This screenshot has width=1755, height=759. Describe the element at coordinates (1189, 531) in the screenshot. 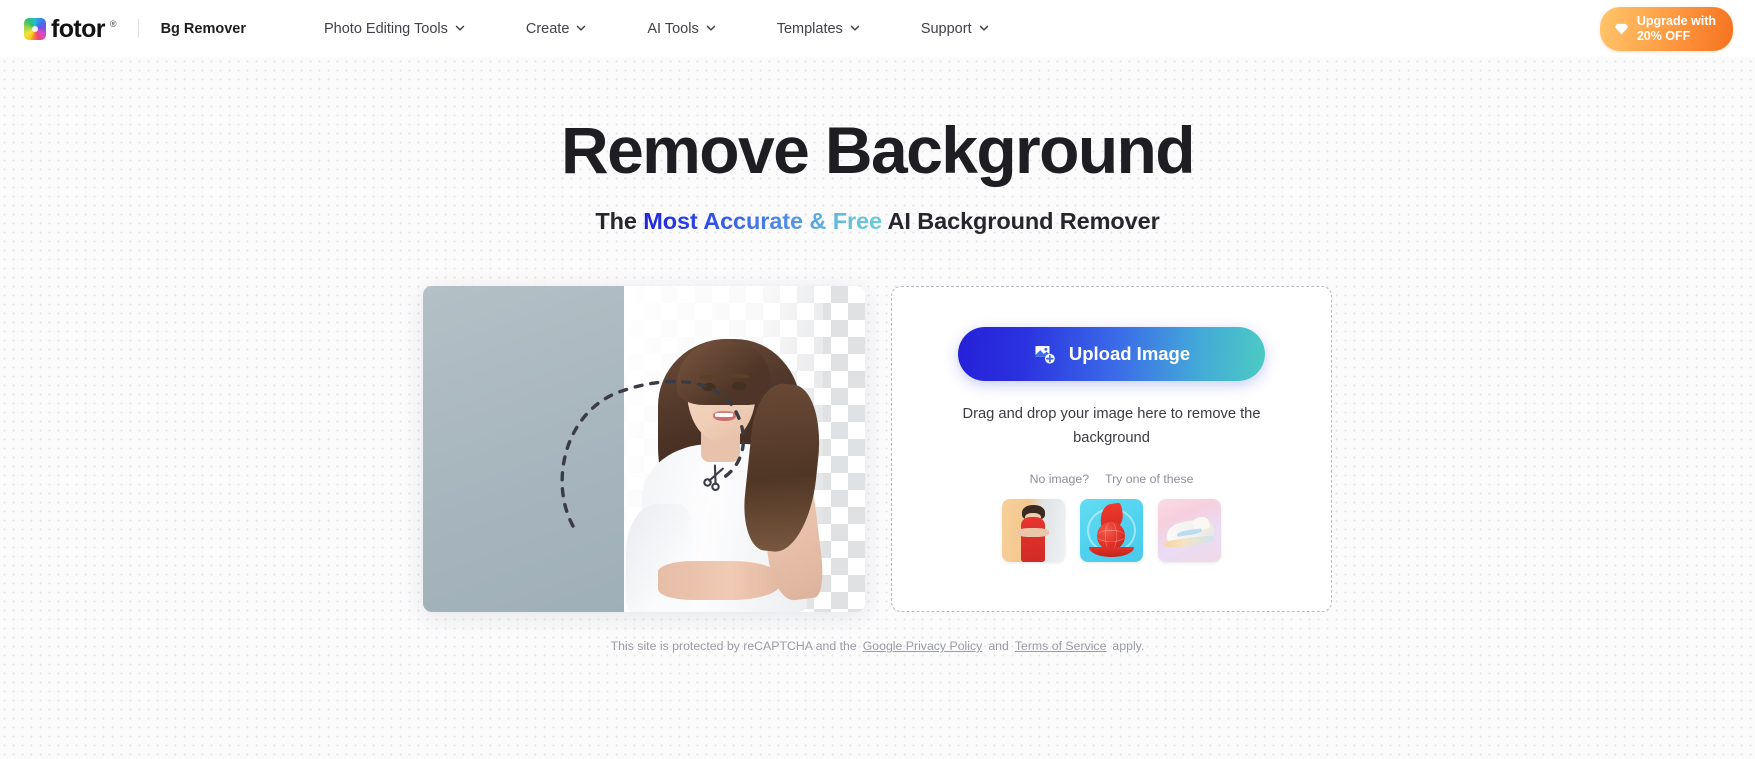

I see `sample-sneaker` at that location.